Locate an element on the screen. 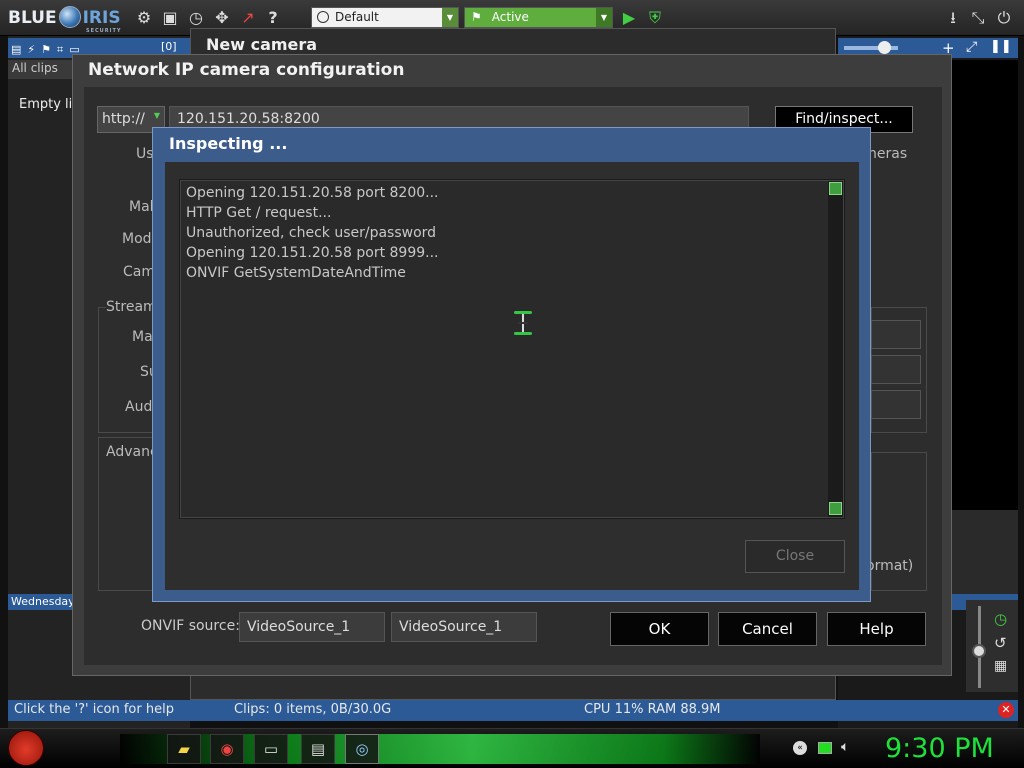  blue-iris-logo: BLUE IRIS SECURITY is located at coordinates (64, 20).